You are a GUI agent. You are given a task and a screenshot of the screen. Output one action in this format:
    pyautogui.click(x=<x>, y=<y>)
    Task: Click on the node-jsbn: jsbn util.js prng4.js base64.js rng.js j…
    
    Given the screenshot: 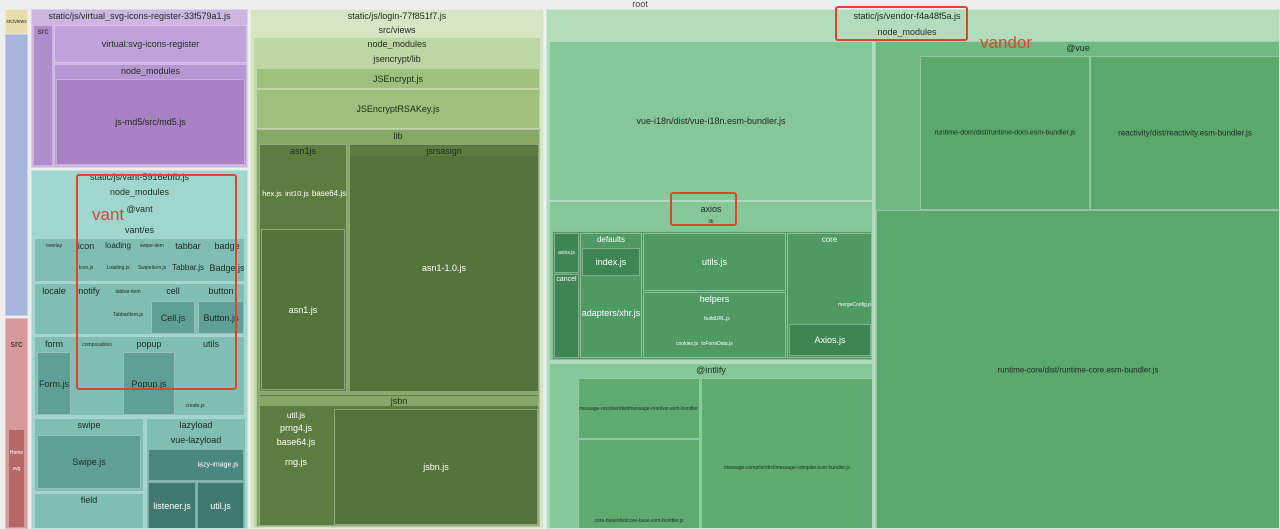 What is the action you would take?
    pyautogui.click(x=399, y=460)
    